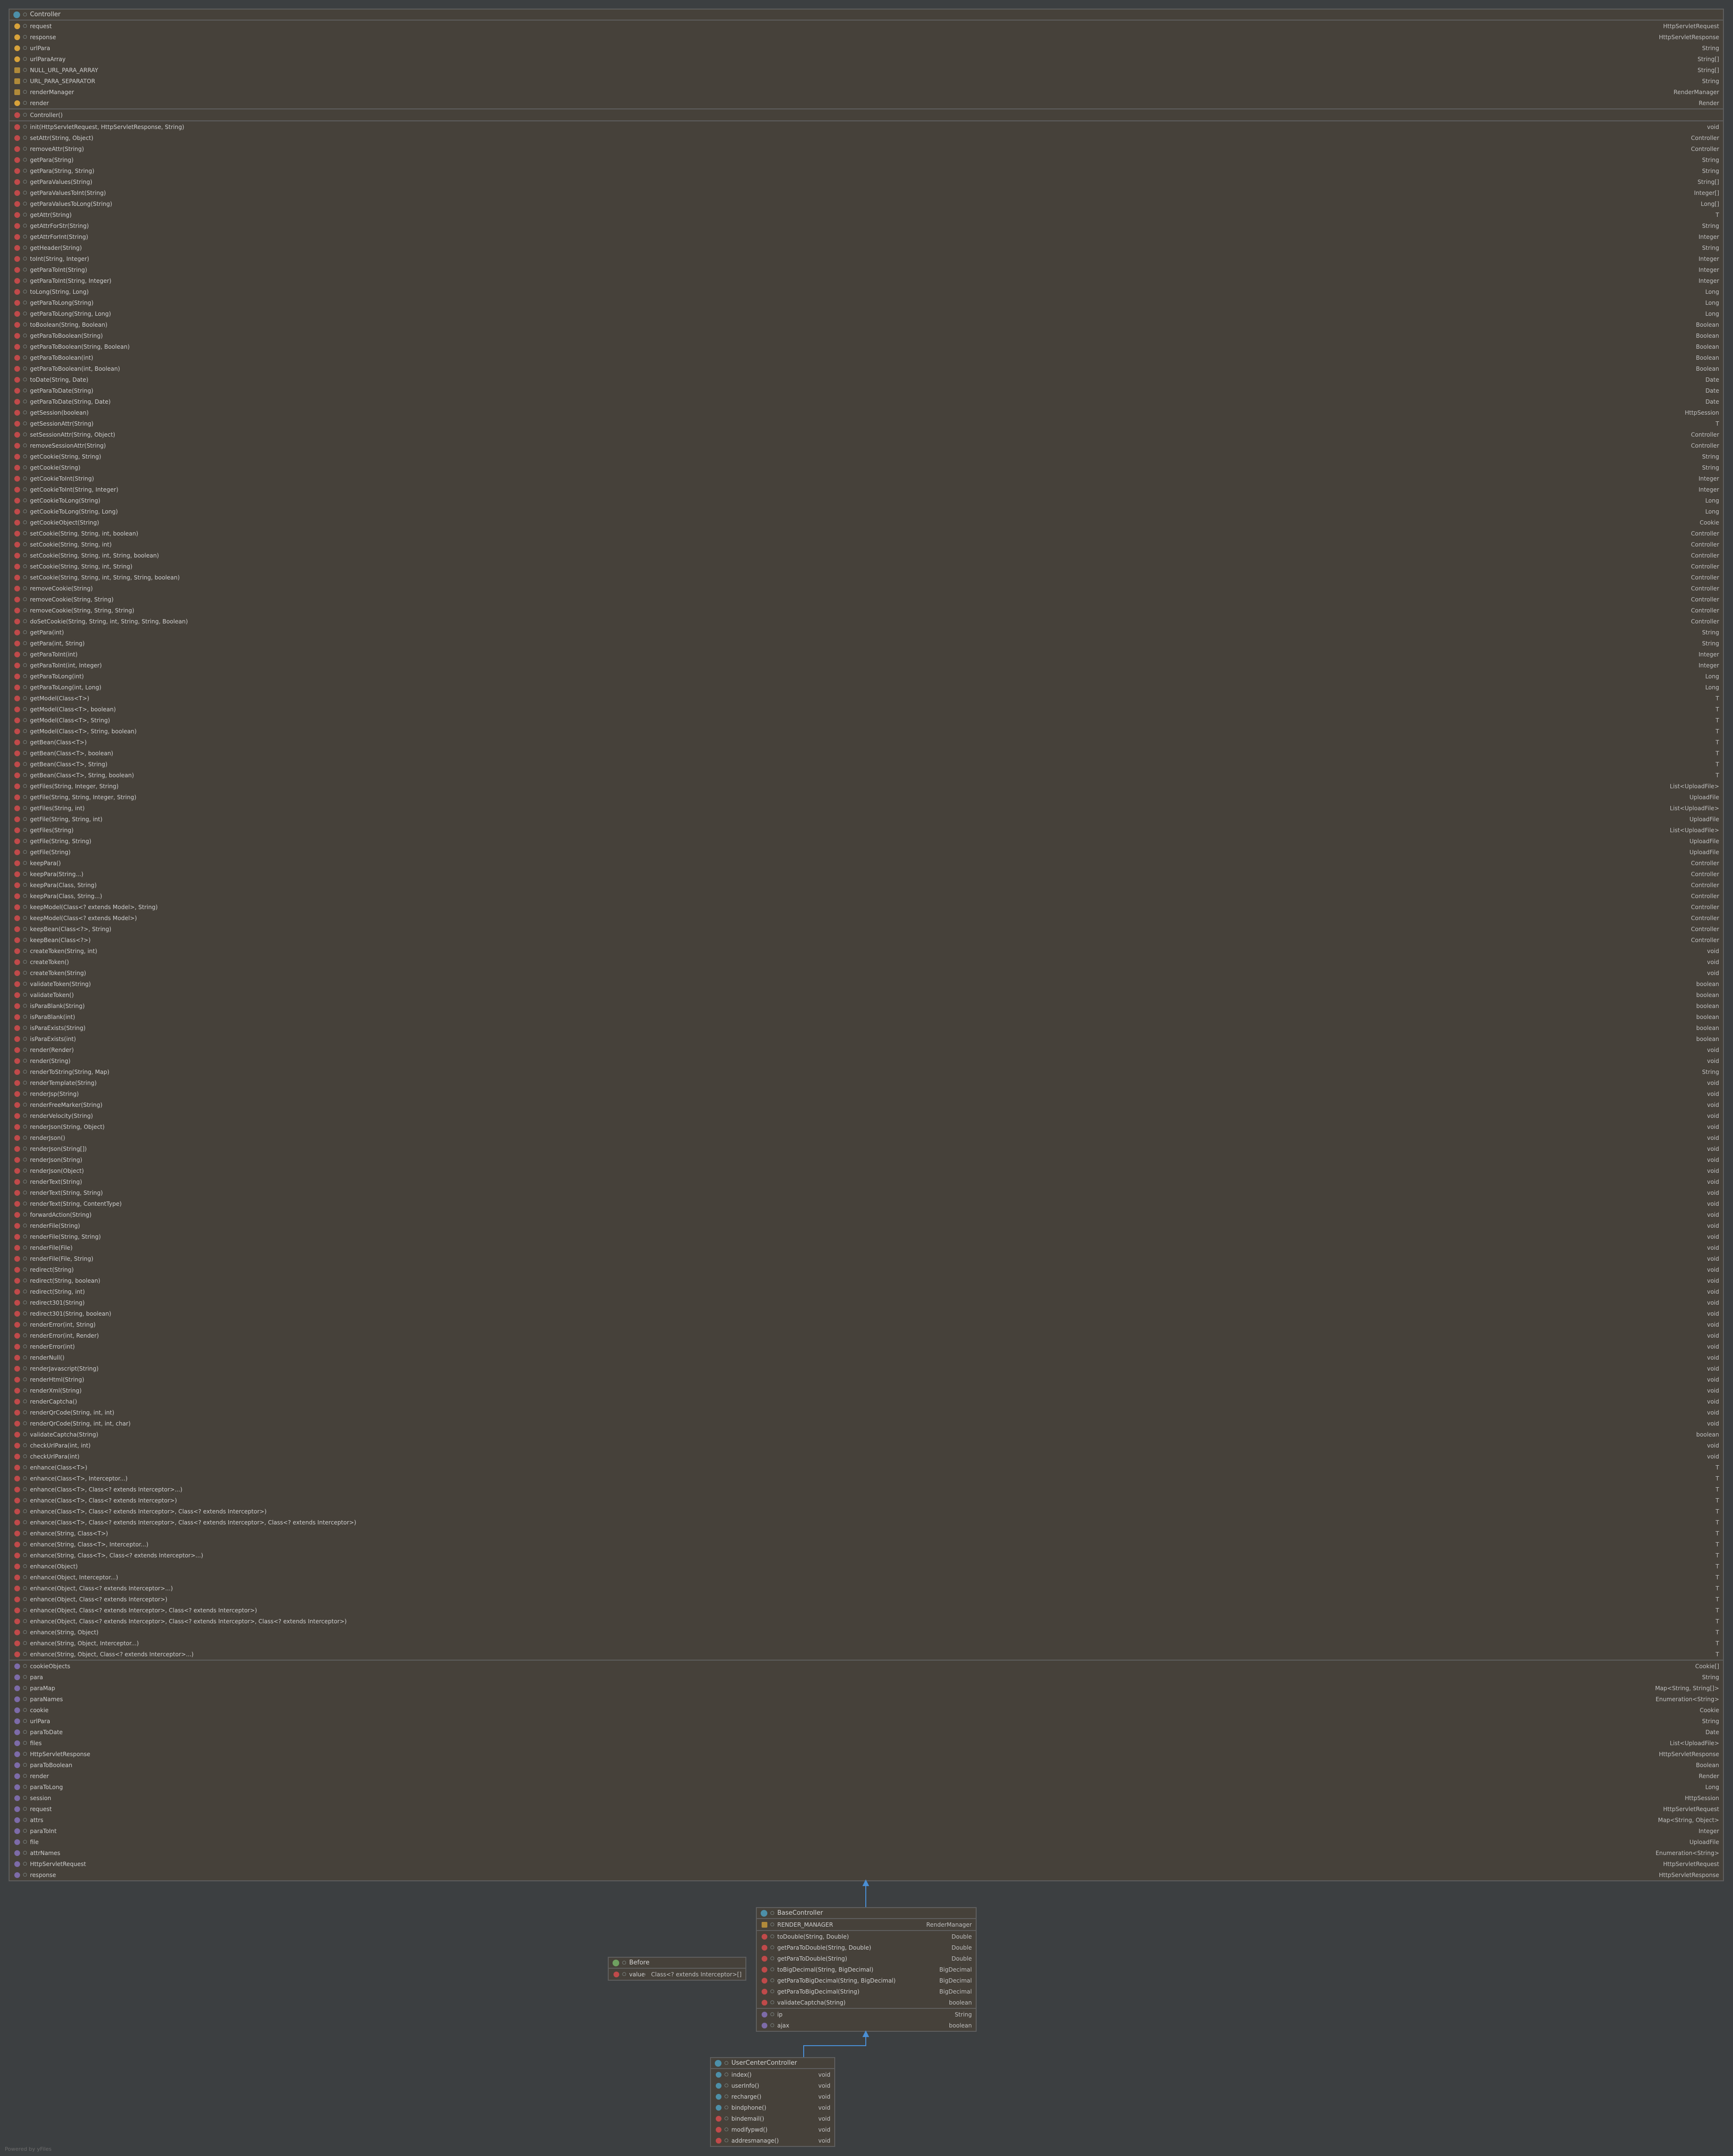 Image resolution: width=1733 pixels, height=2156 pixels. I want to click on ucc-to-base-line, so click(834, 2046).